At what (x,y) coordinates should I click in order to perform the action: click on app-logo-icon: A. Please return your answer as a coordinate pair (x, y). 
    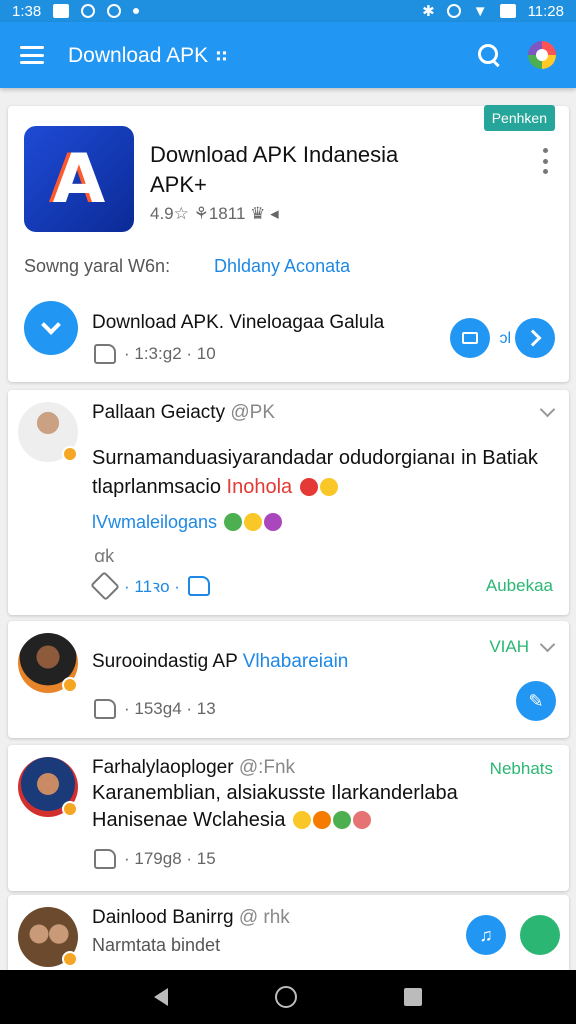
    Looking at the image, I should click on (79, 179).